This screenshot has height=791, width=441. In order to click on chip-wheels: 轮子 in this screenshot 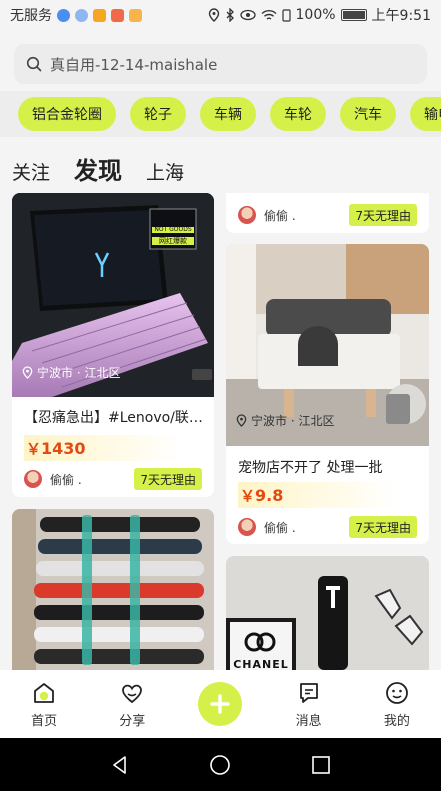, I will do `click(158, 114)`.